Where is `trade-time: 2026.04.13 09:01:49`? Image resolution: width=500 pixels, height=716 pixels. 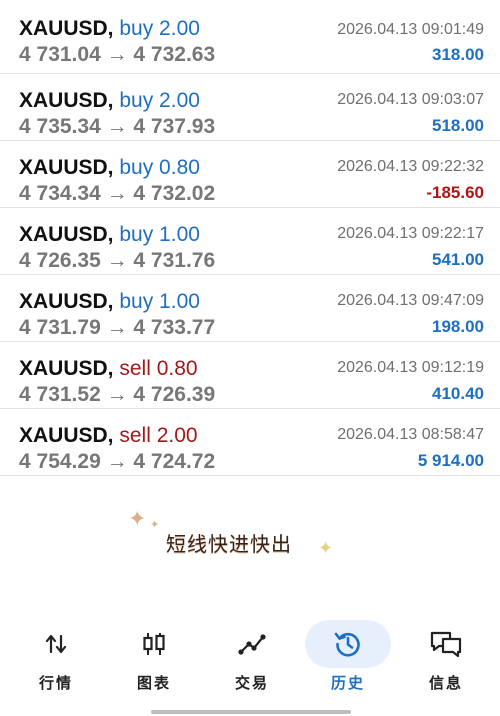 trade-time: 2026.04.13 09:01:49 is located at coordinates (410, 29).